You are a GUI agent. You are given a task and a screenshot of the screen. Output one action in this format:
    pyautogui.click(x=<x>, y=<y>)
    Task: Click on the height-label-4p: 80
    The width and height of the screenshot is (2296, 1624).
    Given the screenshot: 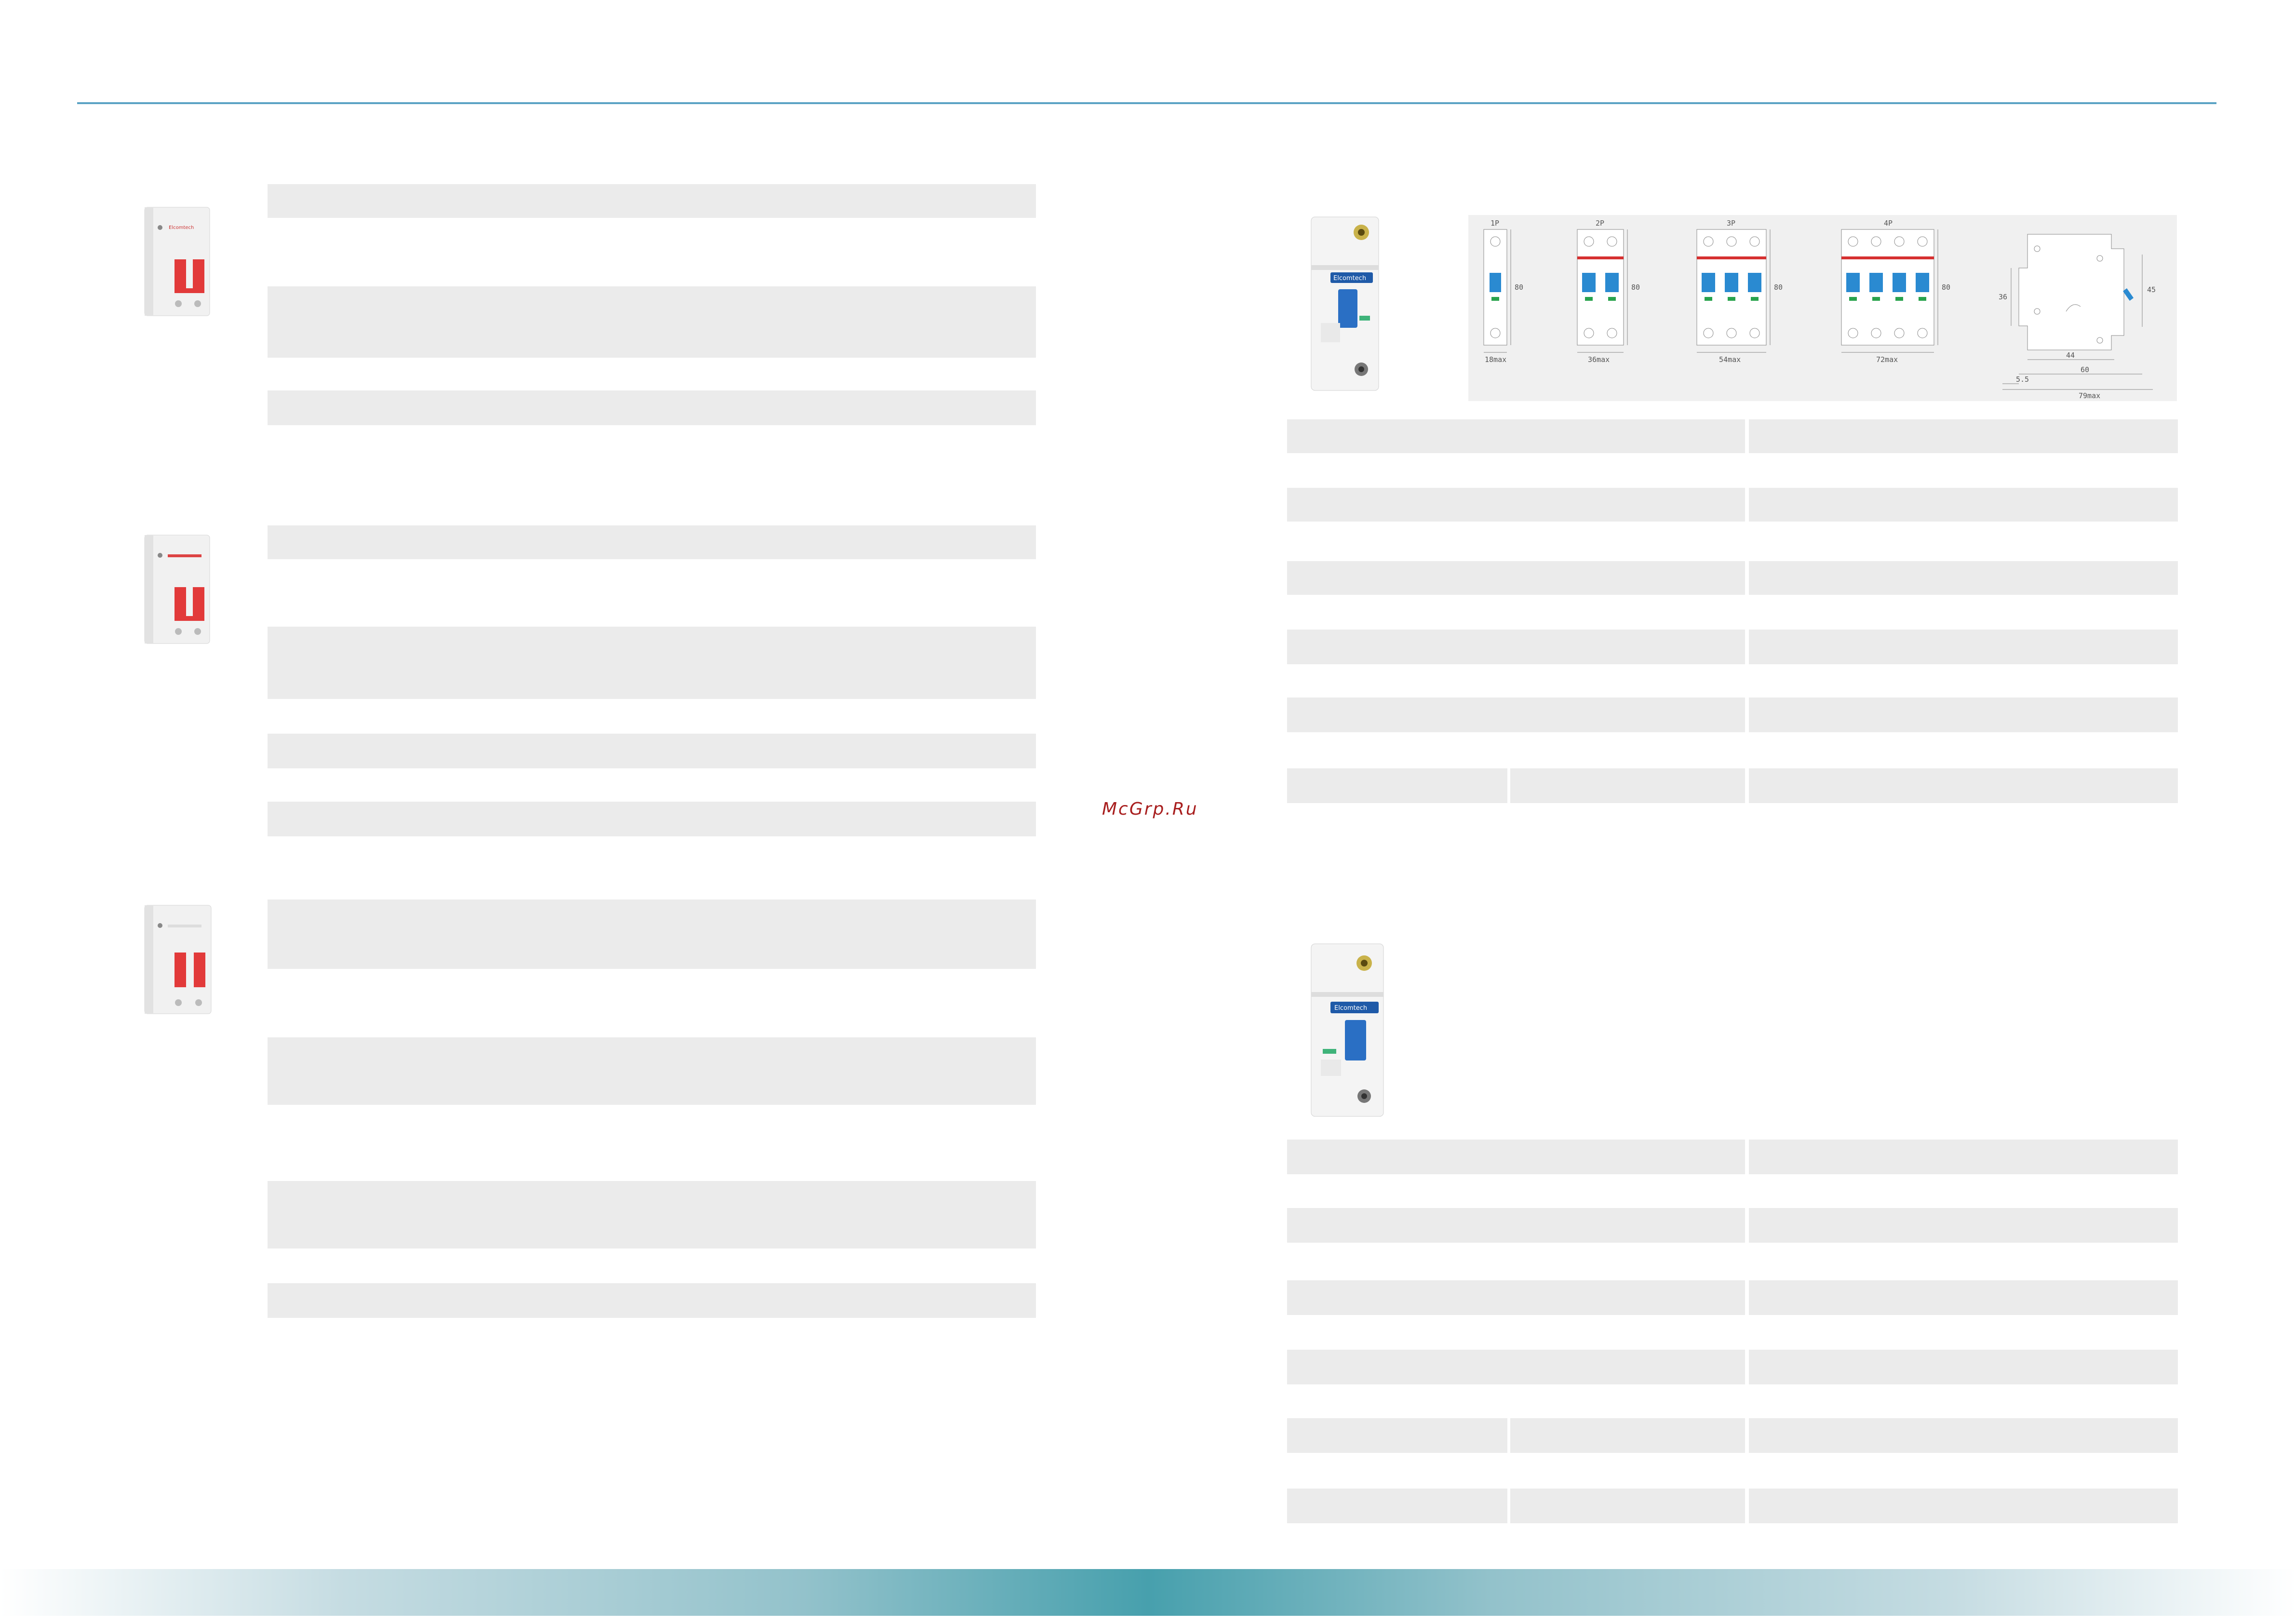 What is the action you would take?
    pyautogui.click(x=1946, y=287)
    